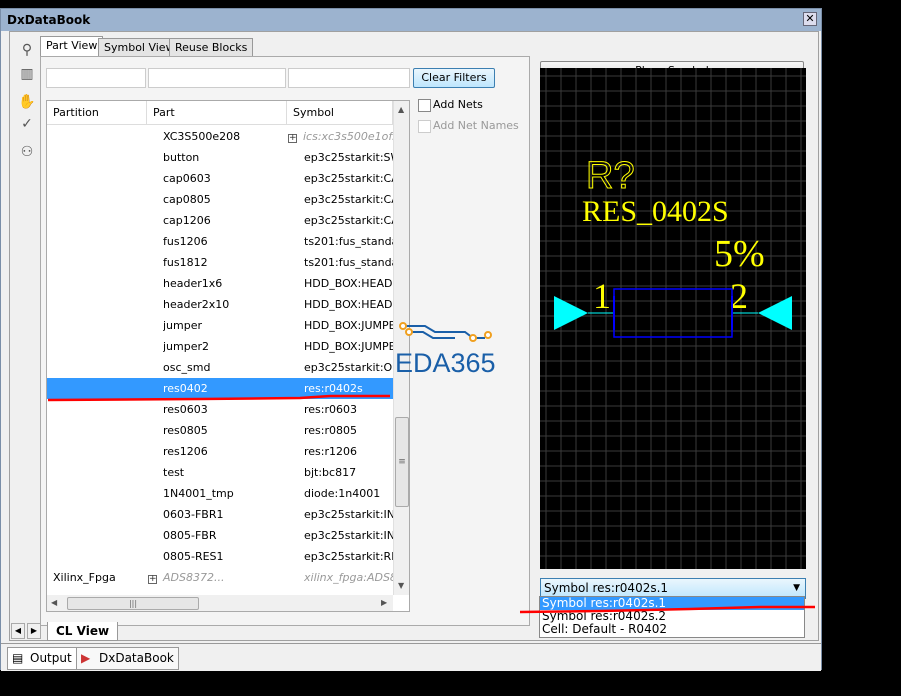  What do you see at coordinates (220, 603) in the screenshot?
I see `horizontal-scrollbar: ◀ ||| ▶` at bounding box center [220, 603].